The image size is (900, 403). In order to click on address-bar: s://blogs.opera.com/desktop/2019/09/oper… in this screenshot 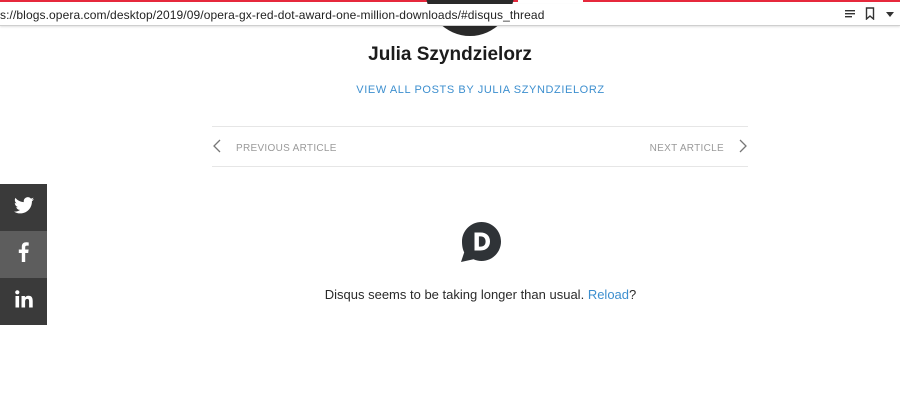, I will do `click(450, 15)`.